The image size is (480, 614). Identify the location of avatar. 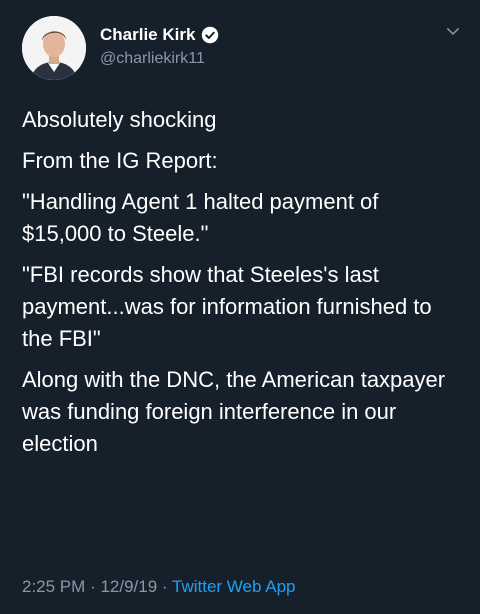
(54, 48).